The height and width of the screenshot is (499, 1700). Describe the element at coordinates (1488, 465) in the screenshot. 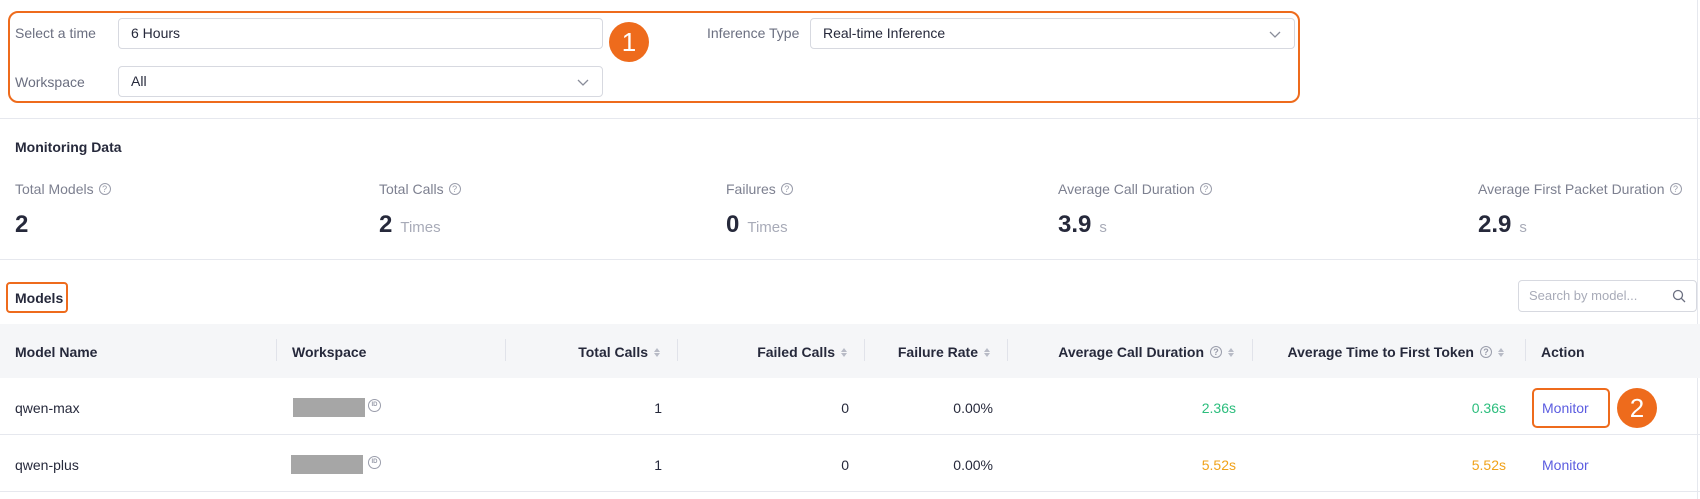

I see `cell-ttft: 5.52s` at that location.